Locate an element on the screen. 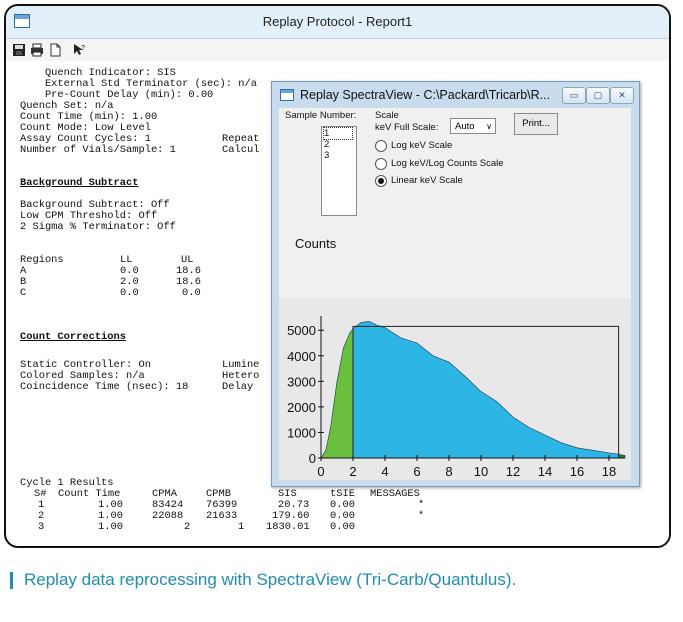 Image resolution: width=683 pixels, height=622 pixels. y-tick-label: 2000 is located at coordinates (301, 407).